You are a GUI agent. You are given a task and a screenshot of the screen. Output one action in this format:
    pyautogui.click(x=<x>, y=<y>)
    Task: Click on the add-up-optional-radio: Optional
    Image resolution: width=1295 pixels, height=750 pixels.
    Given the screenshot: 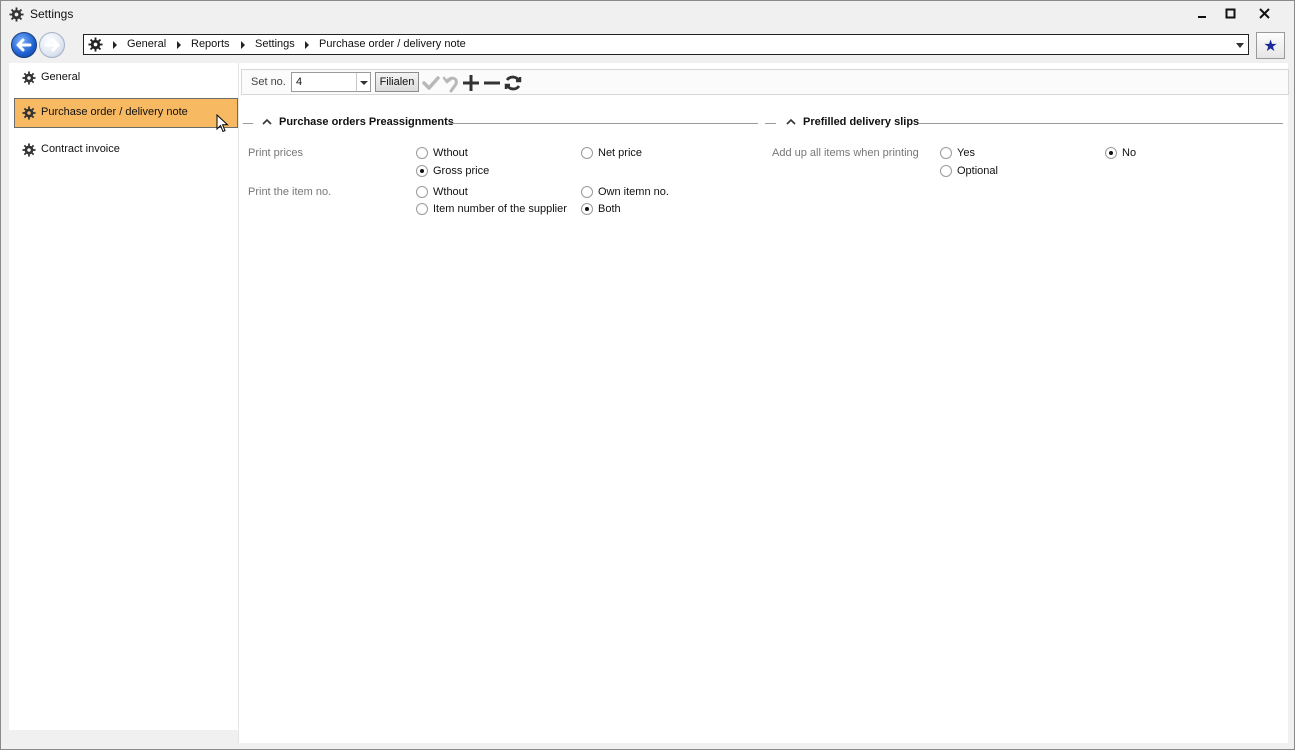 What is the action you would take?
    pyautogui.click(x=969, y=171)
    